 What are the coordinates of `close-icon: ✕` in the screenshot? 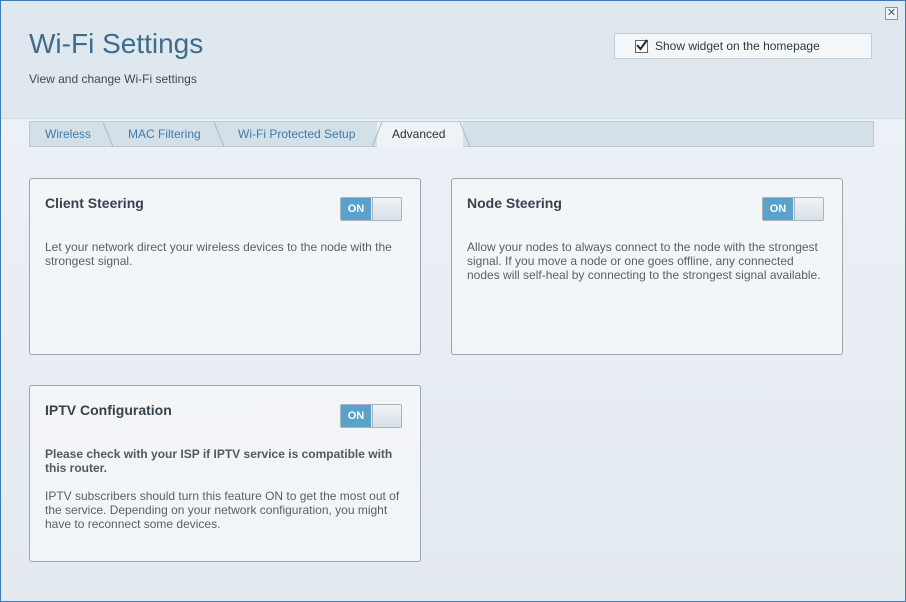 It's located at (891, 13).